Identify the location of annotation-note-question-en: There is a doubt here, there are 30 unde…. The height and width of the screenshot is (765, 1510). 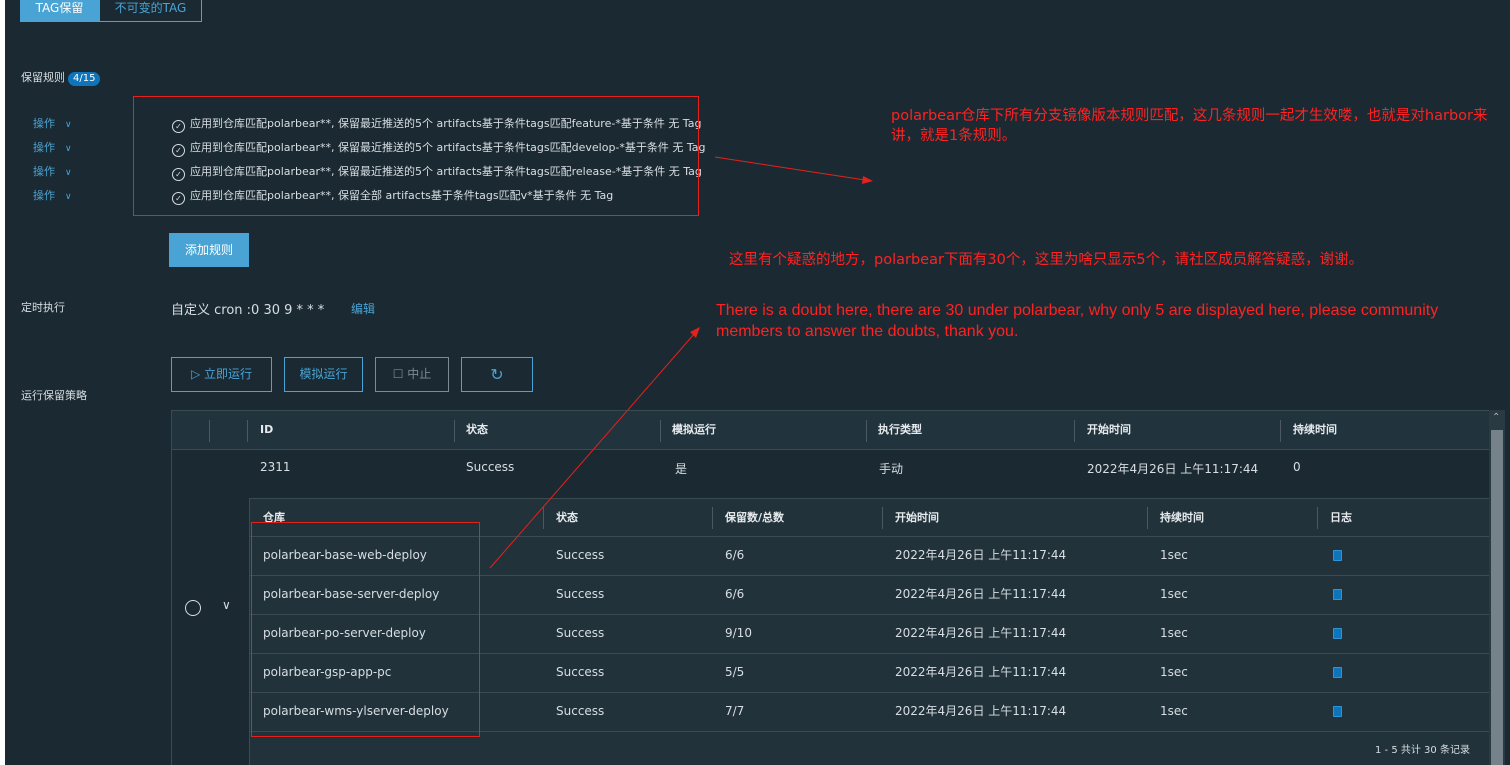
(1077, 321).